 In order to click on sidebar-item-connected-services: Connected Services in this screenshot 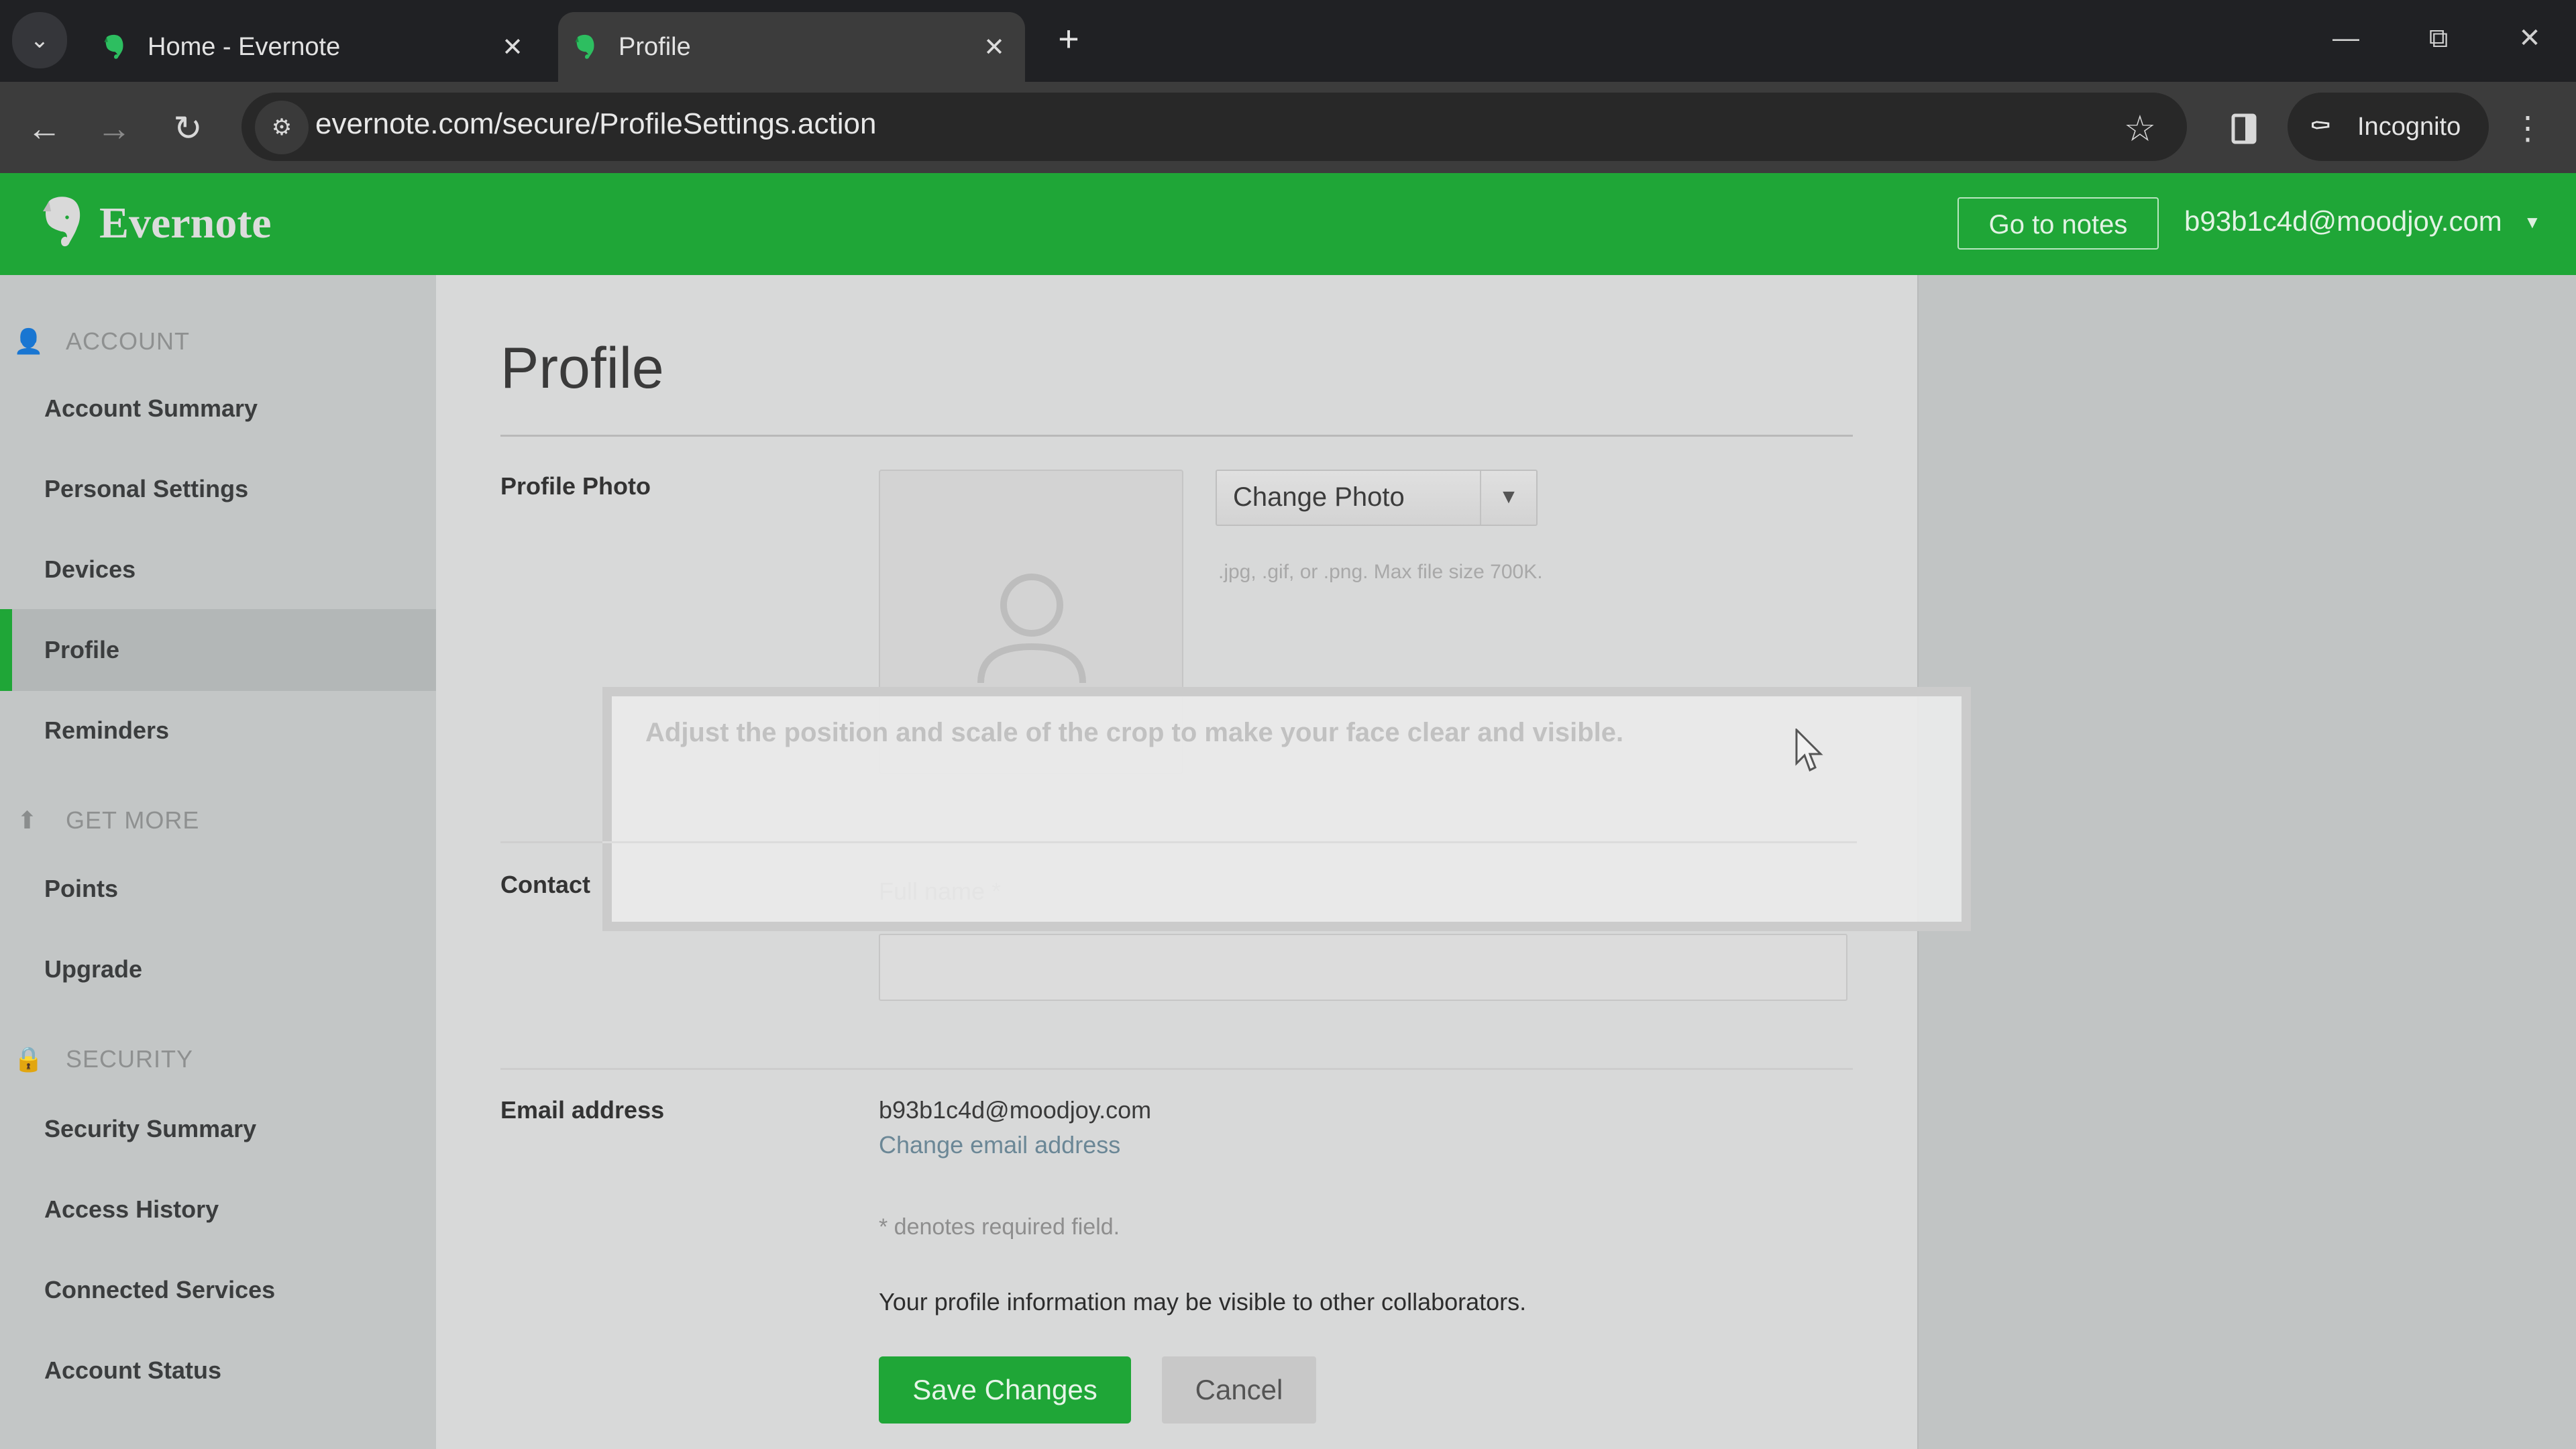, I will do `click(218, 1290)`.